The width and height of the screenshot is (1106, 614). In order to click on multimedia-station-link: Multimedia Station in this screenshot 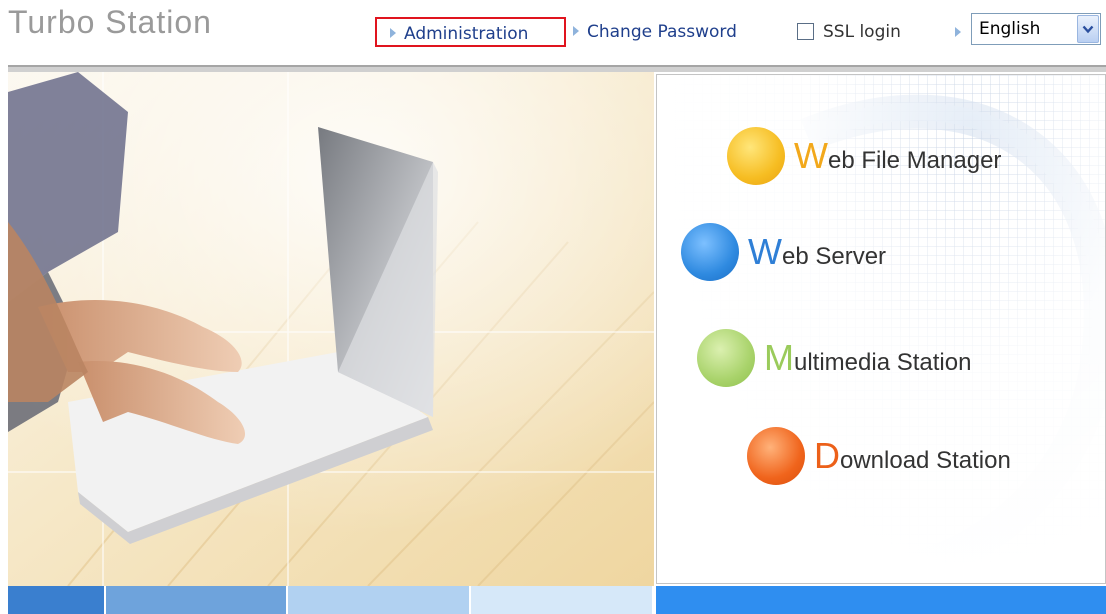, I will do `click(834, 358)`.